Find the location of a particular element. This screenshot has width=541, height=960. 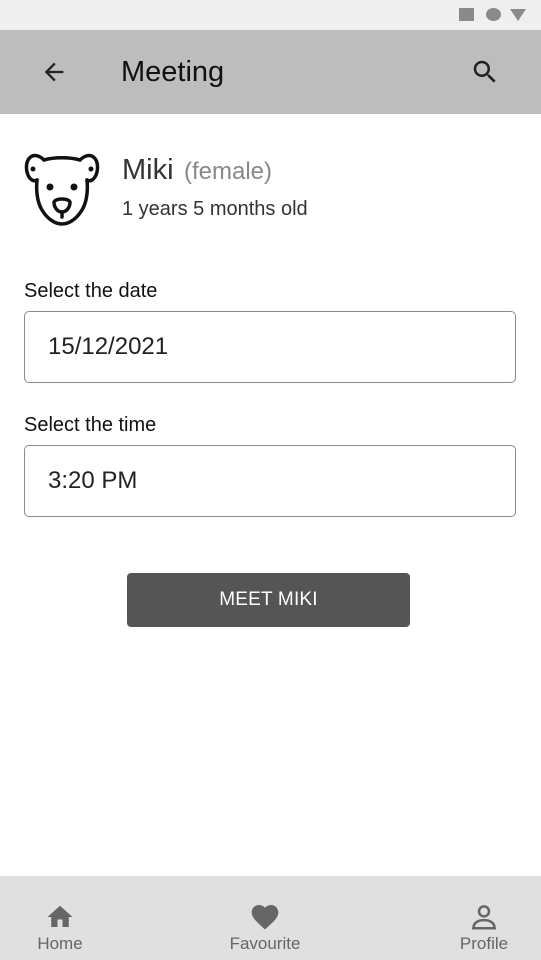

nav-label-home: Home is located at coordinates (60, 943).